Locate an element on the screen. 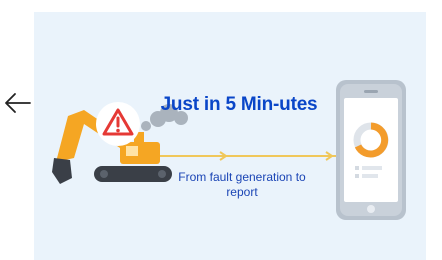 Image resolution: width=442 pixels, height=260 pixels. back-button is located at coordinates (17, 103).